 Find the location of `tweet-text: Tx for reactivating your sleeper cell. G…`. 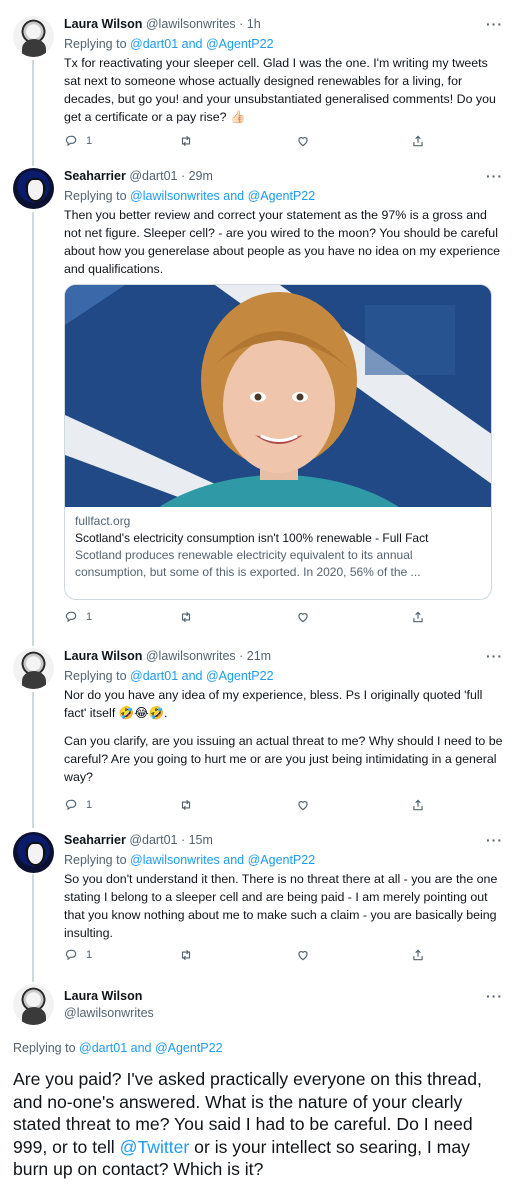

tweet-text: Tx for reactivating your sleeper cell. G… is located at coordinates (280, 90).